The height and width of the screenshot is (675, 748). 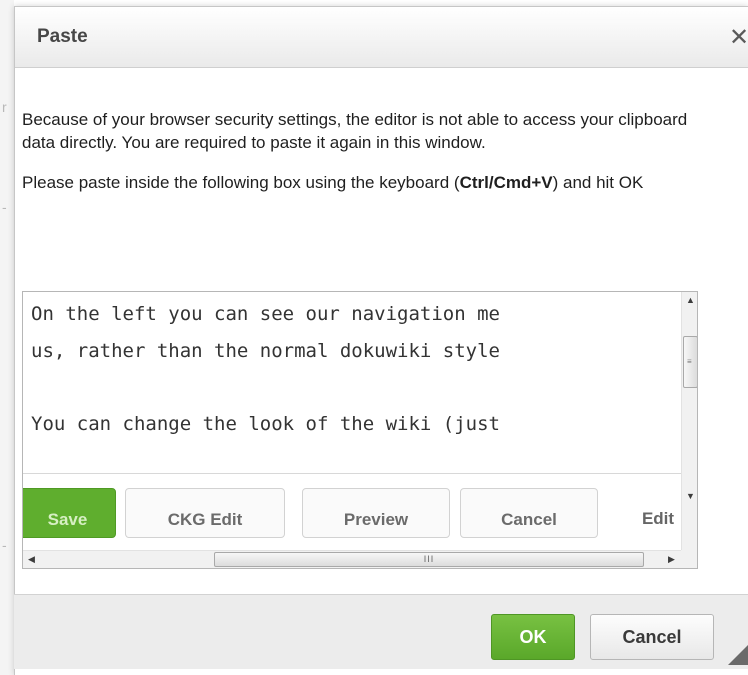 What do you see at coordinates (376, 513) in the screenshot?
I see `pasted-preview-button: Preview` at bounding box center [376, 513].